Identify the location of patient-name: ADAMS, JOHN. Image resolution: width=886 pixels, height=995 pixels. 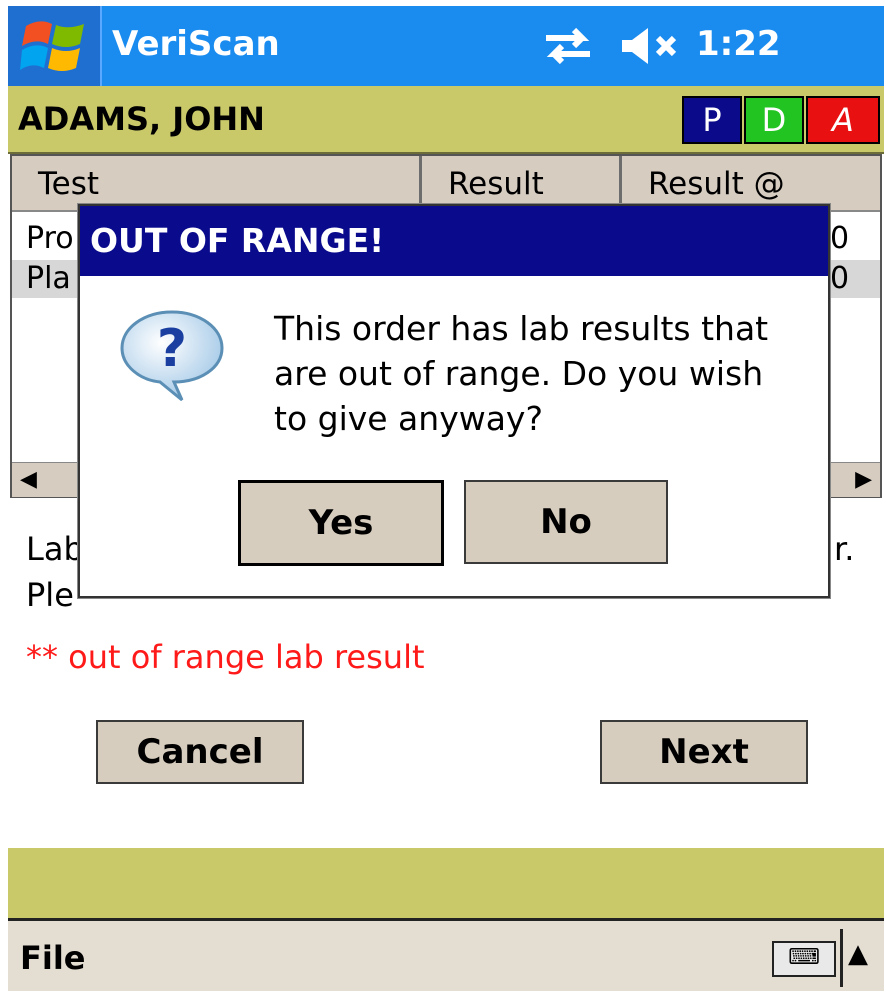
(141, 119).